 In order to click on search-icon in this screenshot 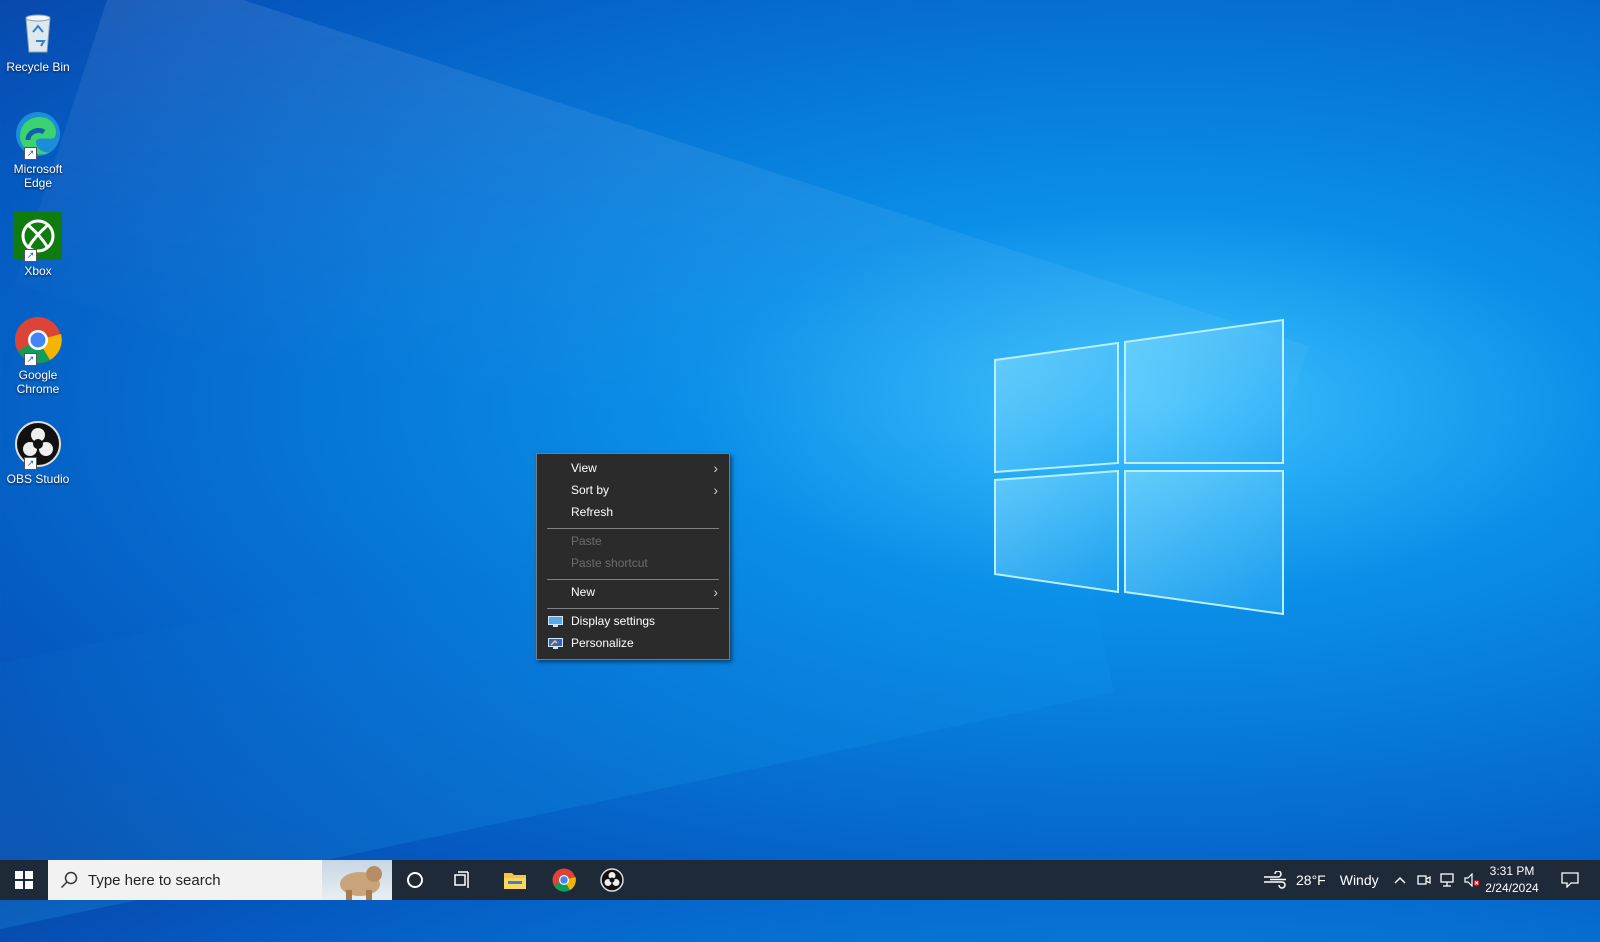, I will do `click(69, 880)`.